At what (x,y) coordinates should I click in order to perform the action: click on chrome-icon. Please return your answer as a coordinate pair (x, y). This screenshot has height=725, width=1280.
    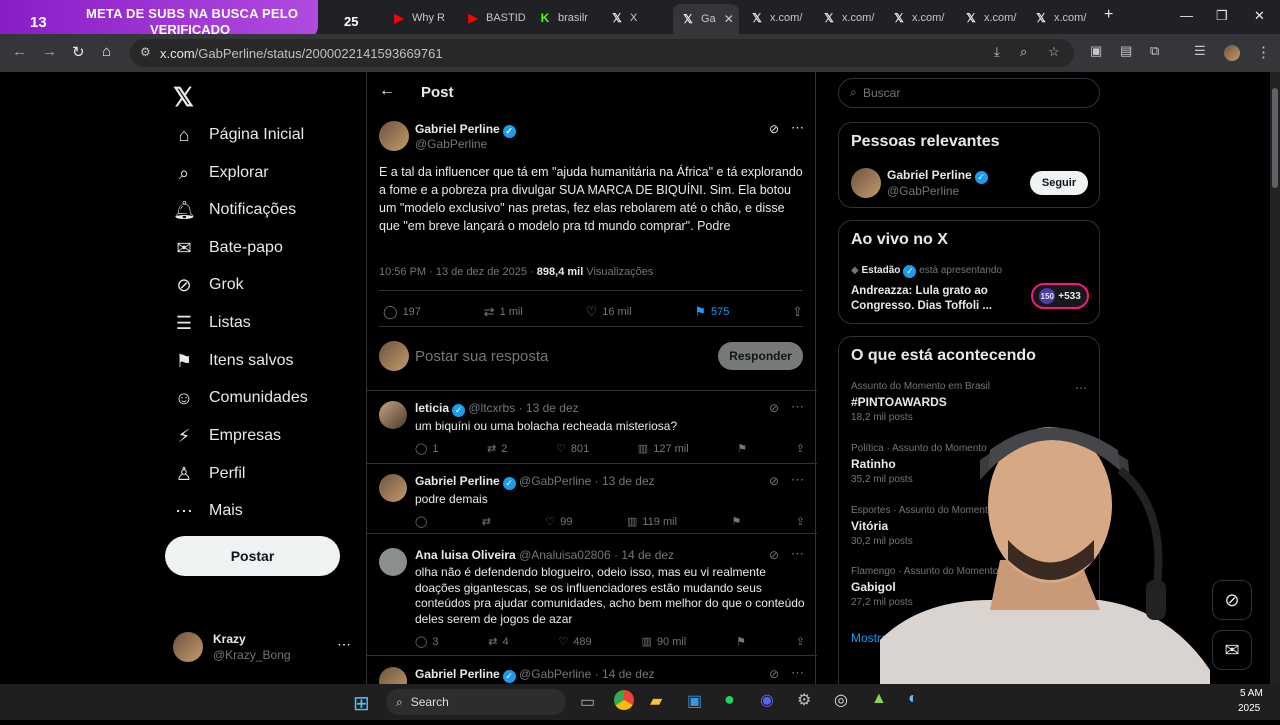
    Looking at the image, I should click on (624, 700).